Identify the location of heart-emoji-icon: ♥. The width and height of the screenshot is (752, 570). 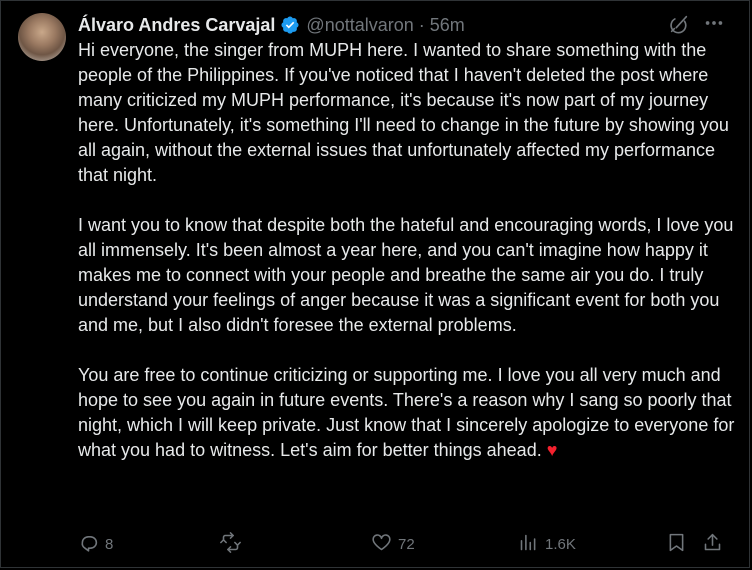
(552, 450).